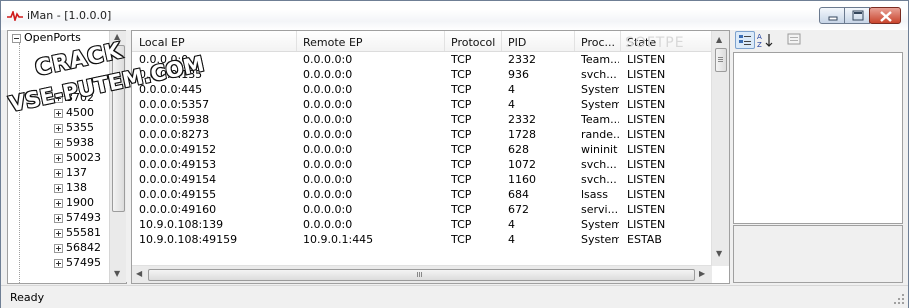 The height and width of the screenshot is (308, 909). I want to click on list-horizontal-scrollbar: ◀ ▶, so click(422, 274).